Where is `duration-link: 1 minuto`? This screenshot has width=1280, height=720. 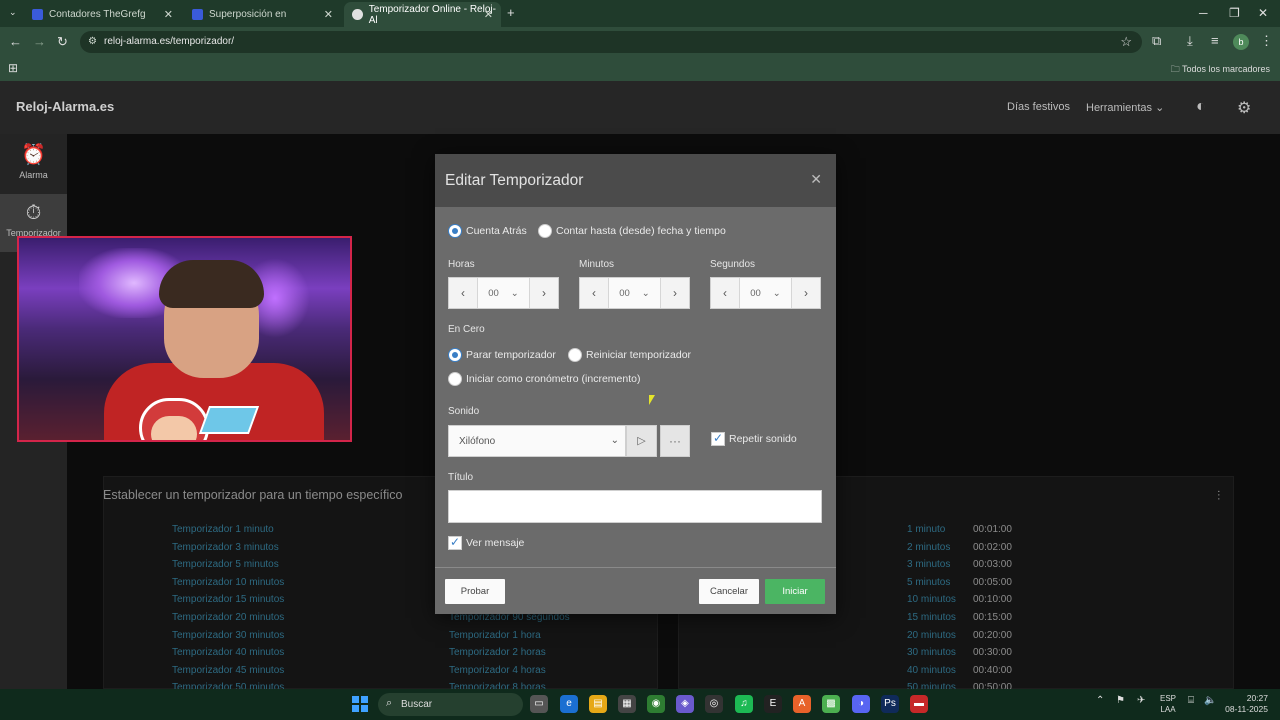
duration-link: 1 minuto is located at coordinates (931, 533).